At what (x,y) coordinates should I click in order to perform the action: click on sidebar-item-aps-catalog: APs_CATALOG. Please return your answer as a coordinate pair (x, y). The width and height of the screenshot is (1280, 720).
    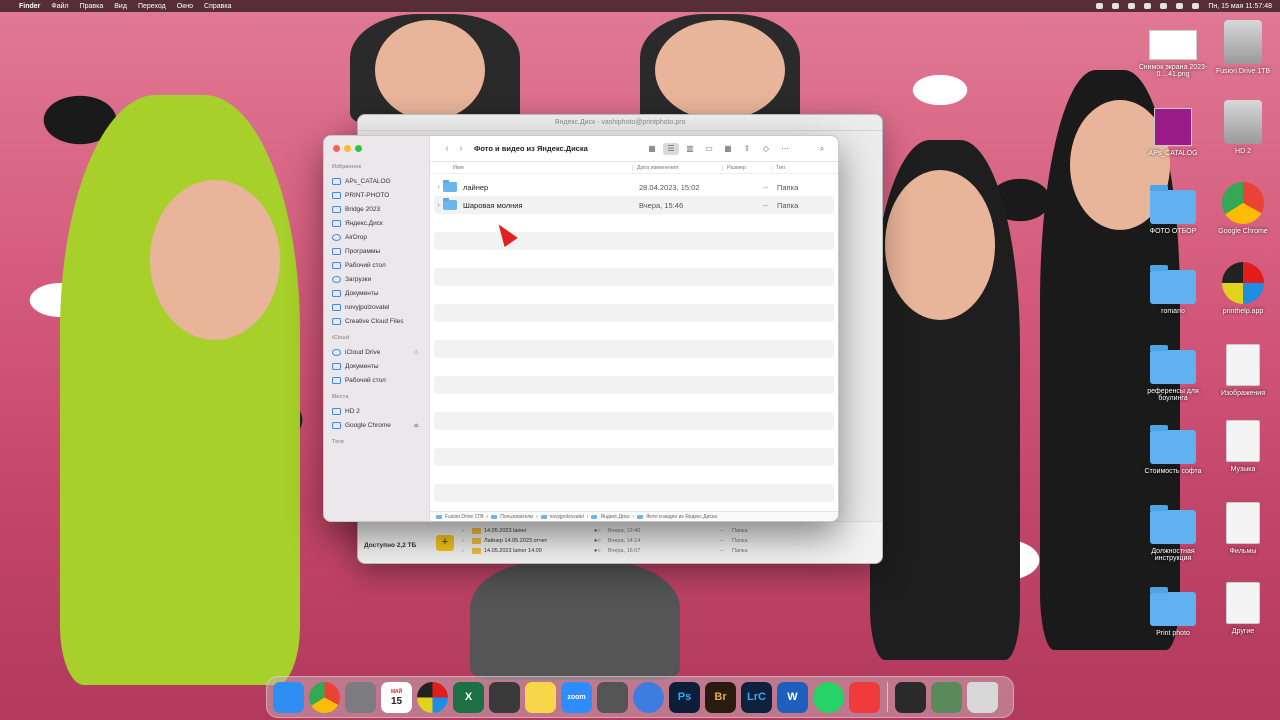
    Looking at the image, I should click on (376, 181).